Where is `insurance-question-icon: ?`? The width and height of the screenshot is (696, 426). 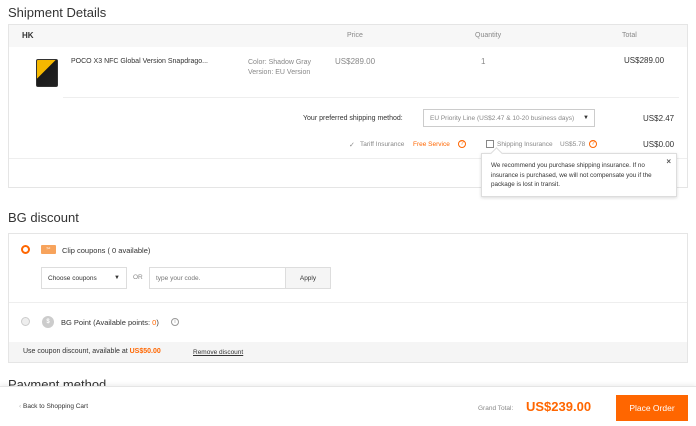 insurance-question-icon: ? is located at coordinates (593, 144).